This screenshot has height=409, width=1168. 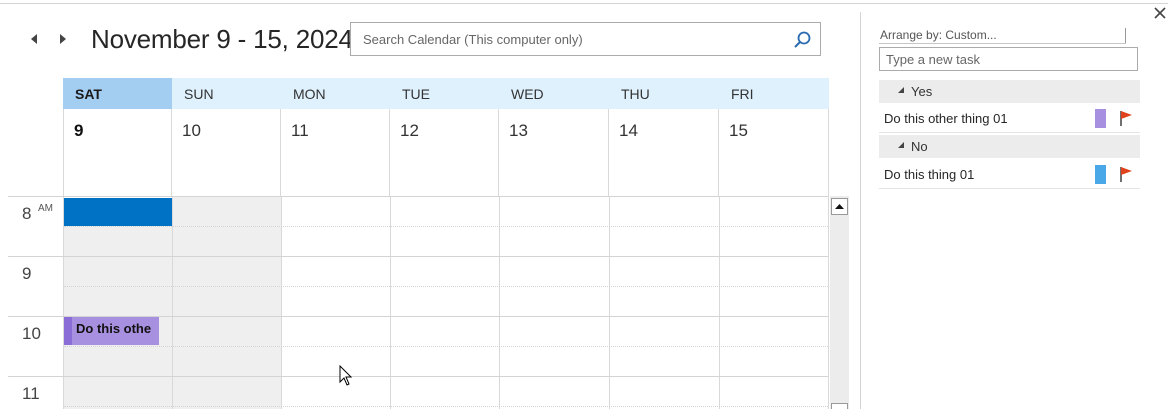 What do you see at coordinates (444, 152) in the screenshot?
I see `date-cell-12: 12` at bounding box center [444, 152].